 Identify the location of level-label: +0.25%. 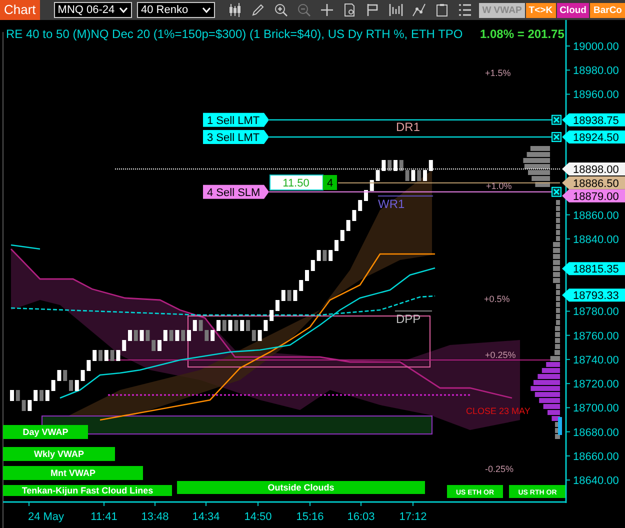
(500, 355).